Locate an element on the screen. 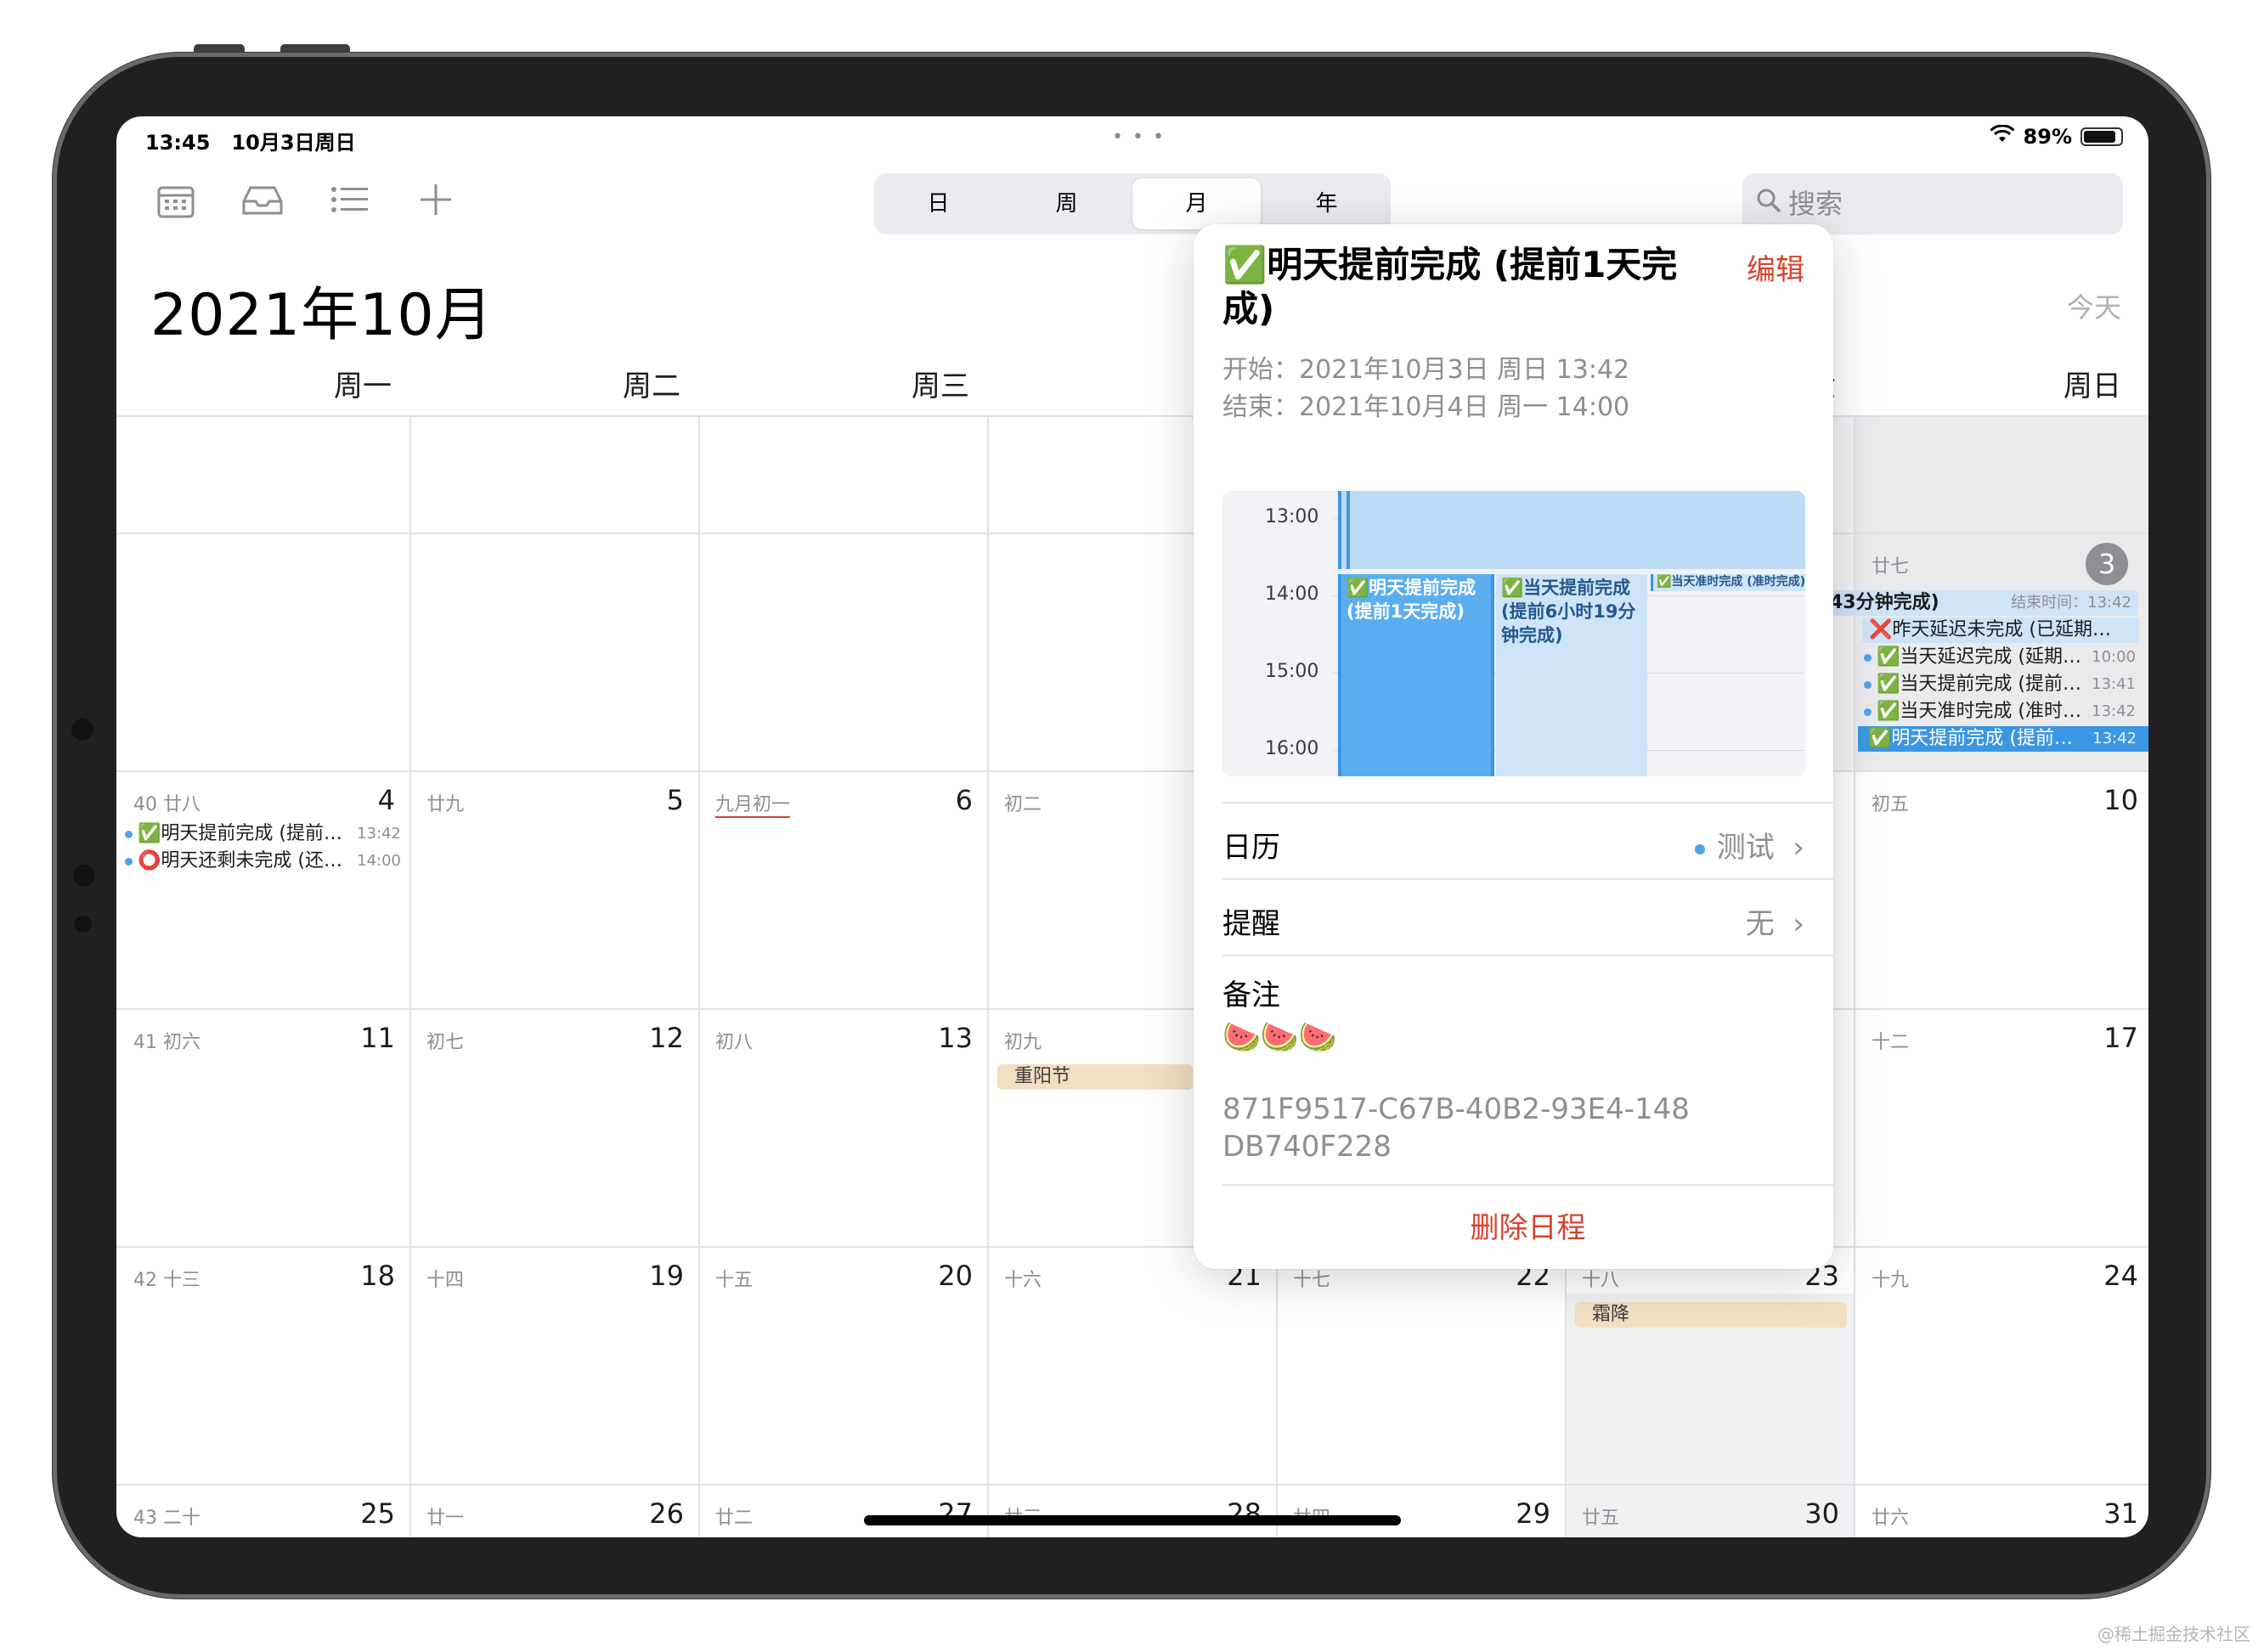  today-badge: 3 is located at coordinates (2107, 564).